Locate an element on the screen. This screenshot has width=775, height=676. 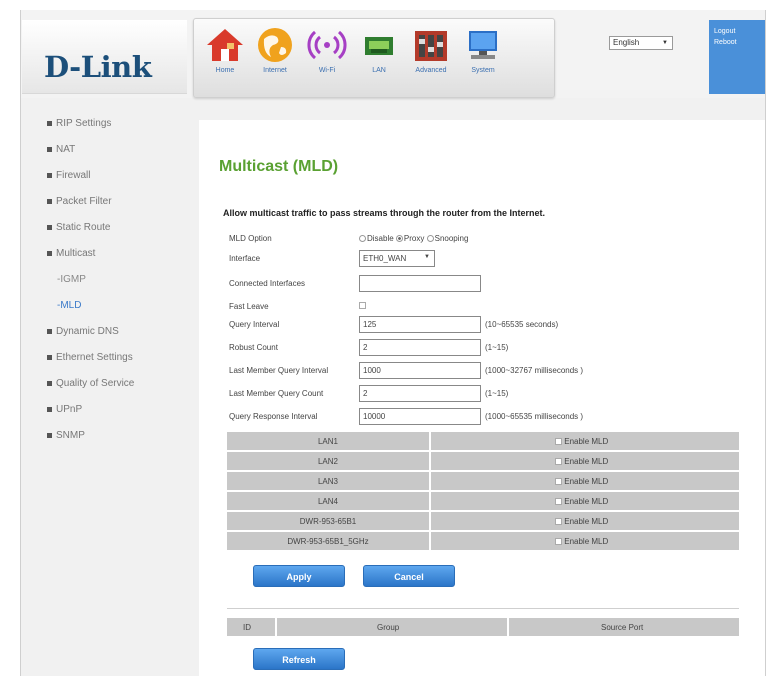
robust-count-label: Robust Count is located at coordinates (253, 347).